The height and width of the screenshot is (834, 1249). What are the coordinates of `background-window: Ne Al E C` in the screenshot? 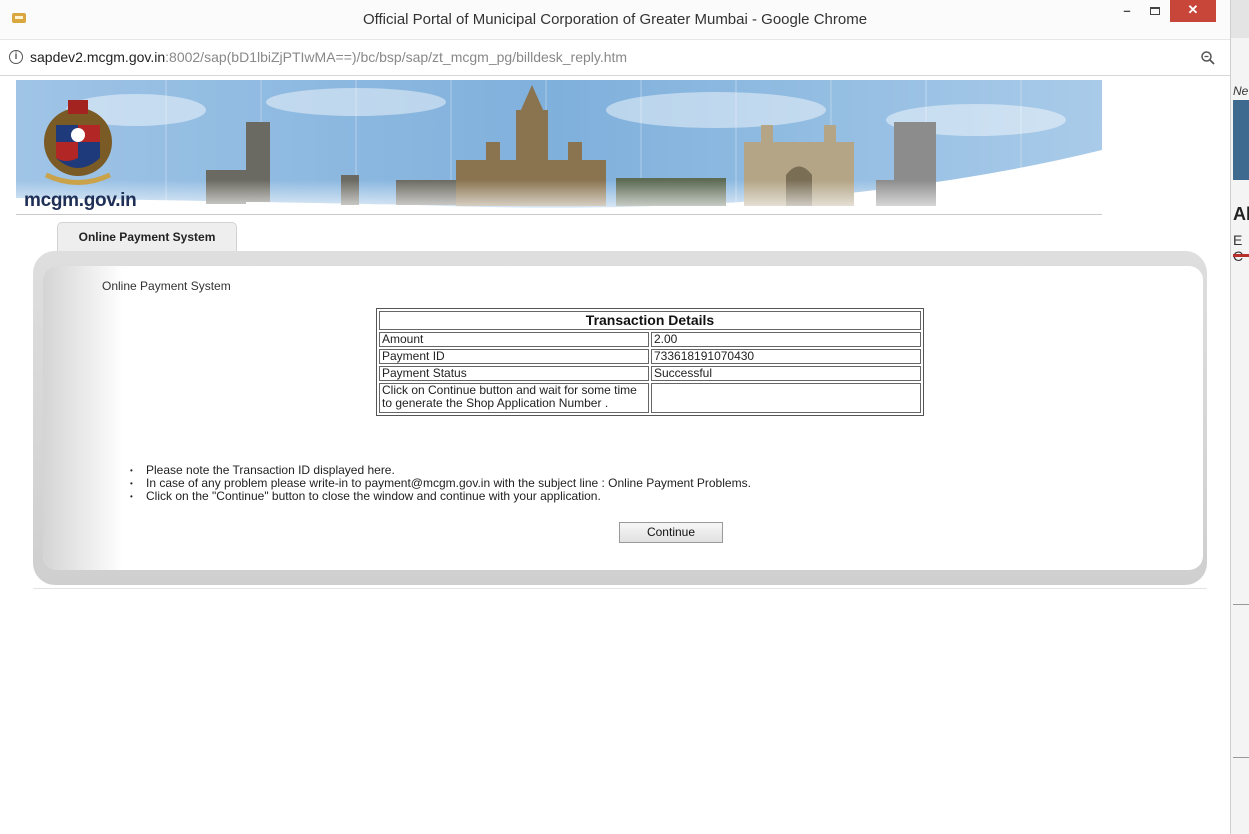 It's located at (1239, 417).